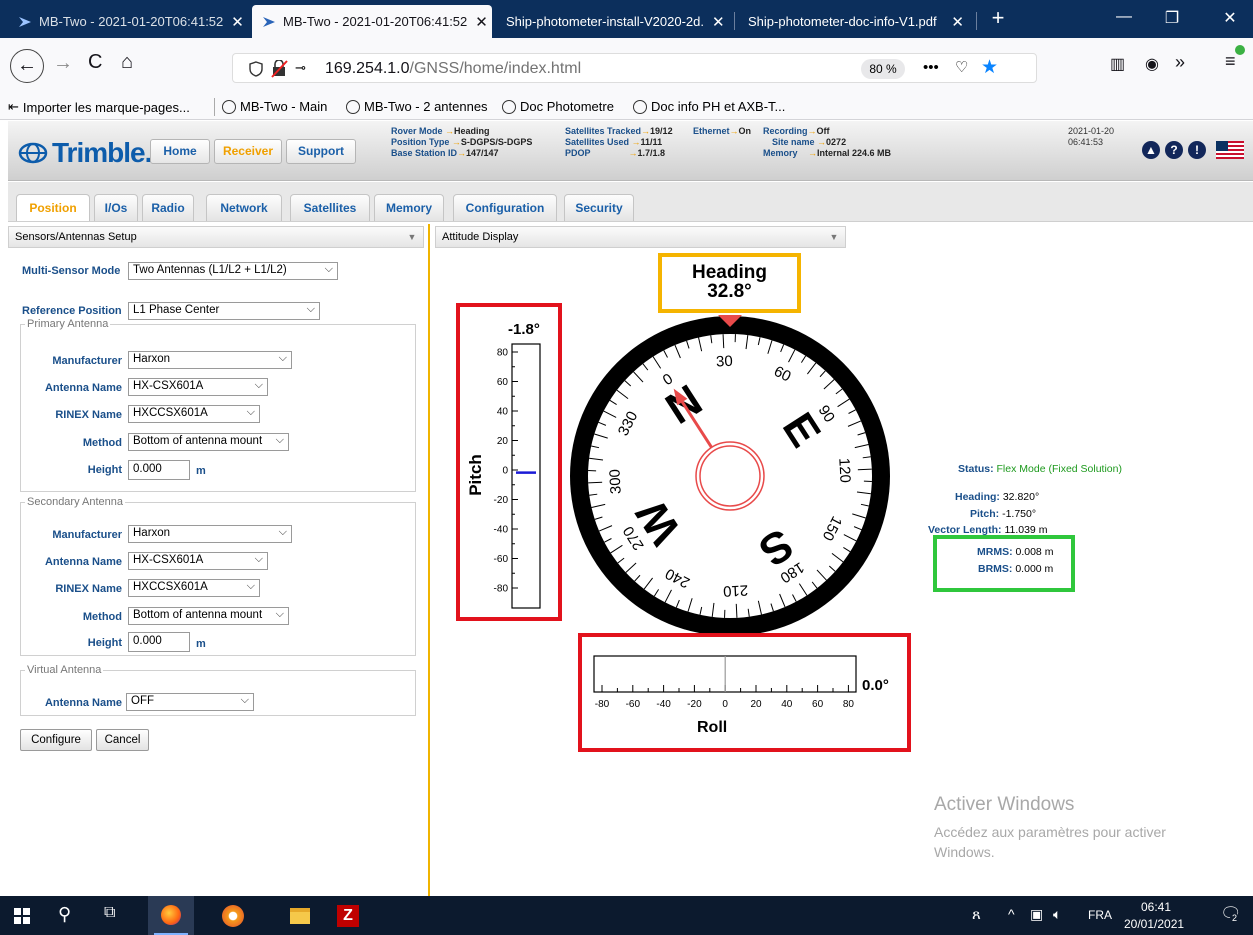  Describe the element at coordinates (71, 271) in the screenshot. I see `multi-sensor-label: Multi-Sensor Mode` at that location.